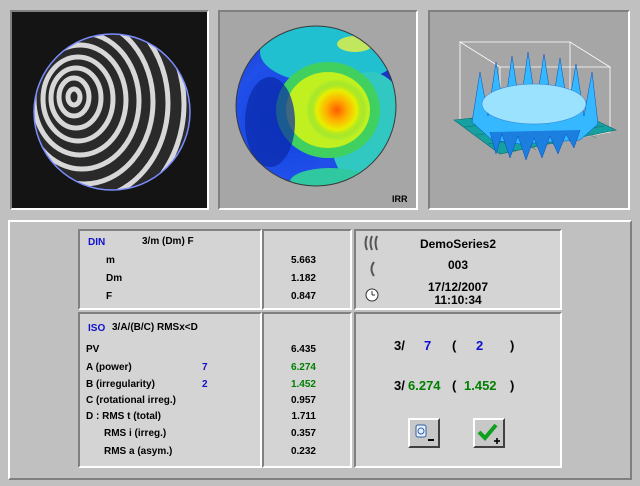 The height and width of the screenshot is (486, 640). What do you see at coordinates (307, 269) in the screenshot?
I see `din-value-box: 5.663 1.182 0.847` at bounding box center [307, 269].